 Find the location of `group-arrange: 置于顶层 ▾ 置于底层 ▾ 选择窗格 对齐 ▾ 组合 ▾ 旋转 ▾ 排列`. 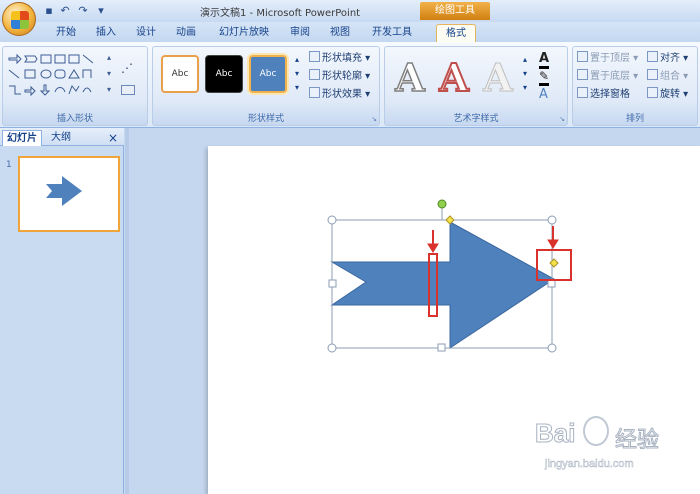

group-arrange: 置于顶层 ▾ 置于底层 ▾ 选择窗格 对齐 ▾ 组合 ▾ 旋转 ▾ 排列 is located at coordinates (635, 86).